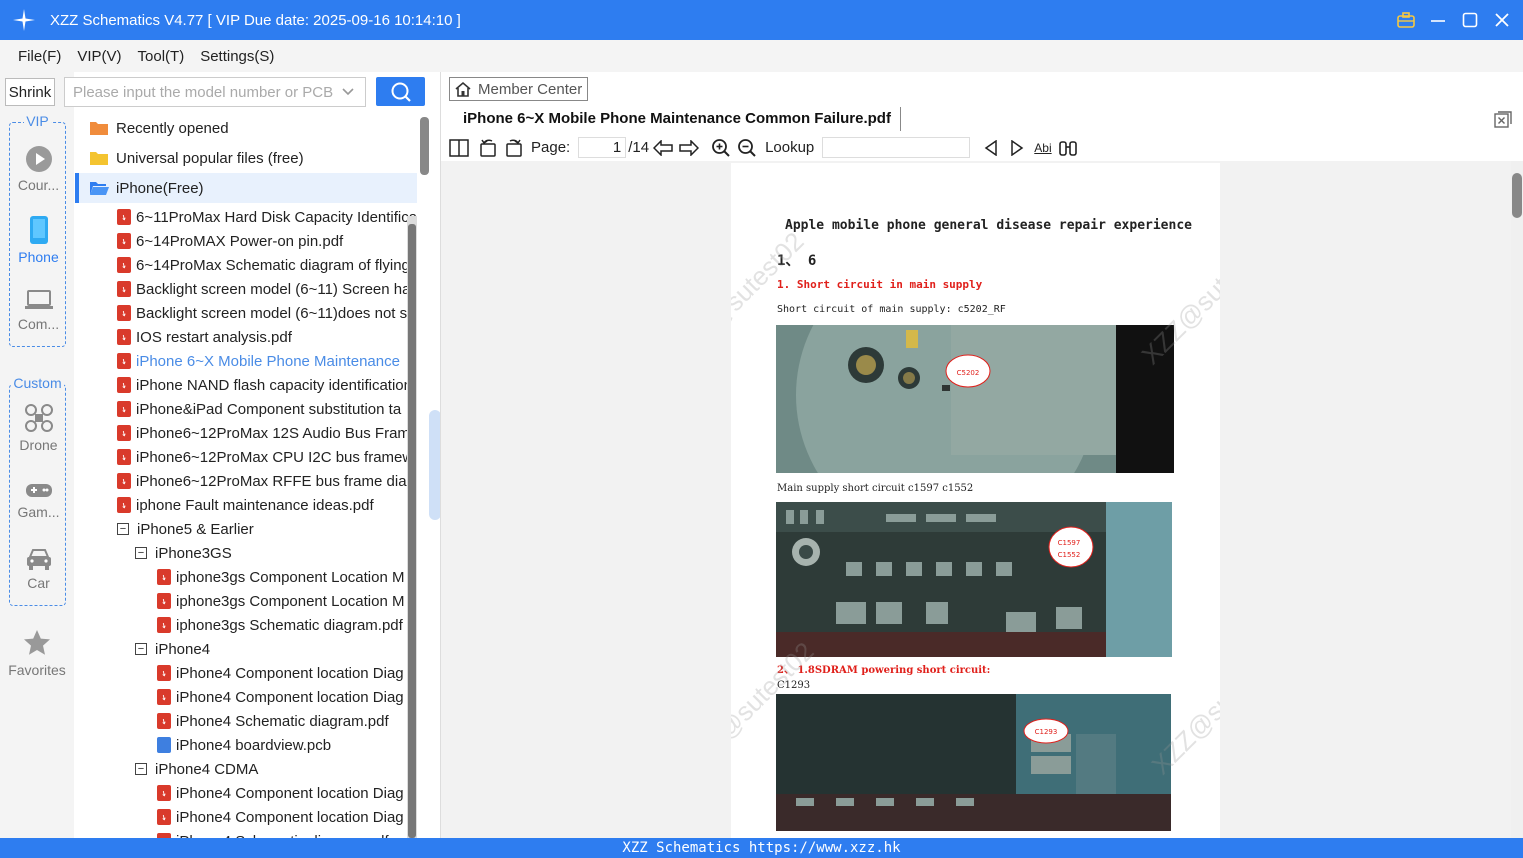 This screenshot has height=858, width=1523. What do you see at coordinates (245, 481) in the screenshot?
I see `tree-file-item: ⭏ iPhone6~12ProMax RFFE bus frame diag` at bounding box center [245, 481].